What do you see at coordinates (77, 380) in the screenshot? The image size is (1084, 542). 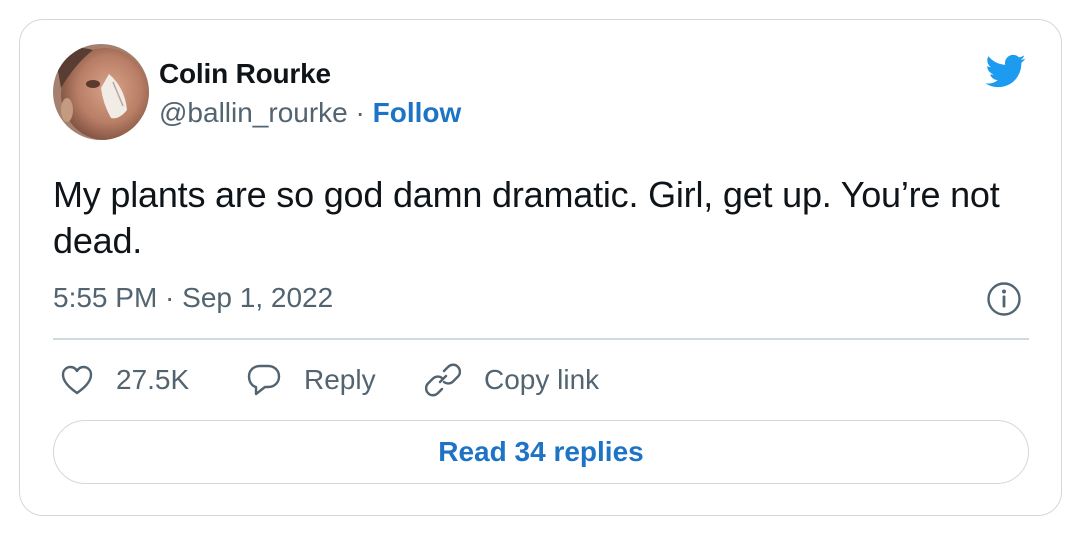 I see `heart-icon` at bounding box center [77, 380].